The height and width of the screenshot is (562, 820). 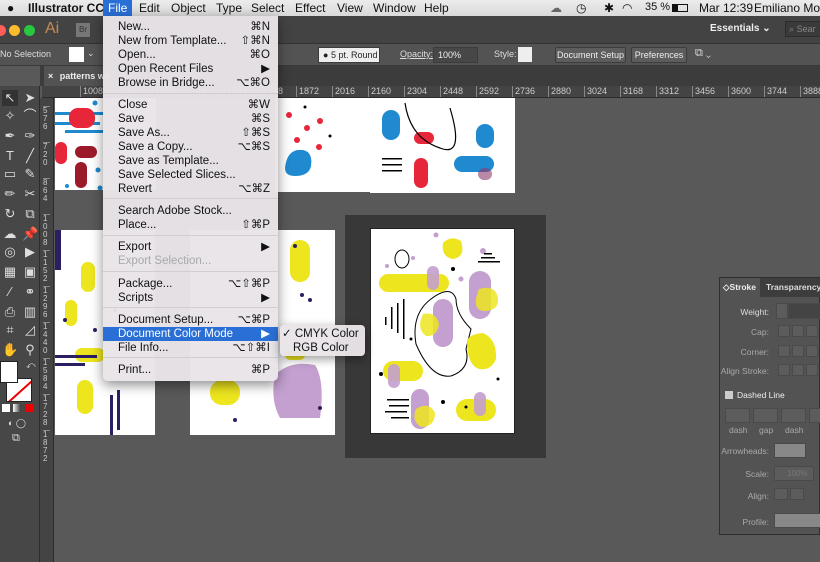 What do you see at coordinates (10, 252) in the screenshot?
I see `shape-builder-tool-icon: ◎` at bounding box center [10, 252].